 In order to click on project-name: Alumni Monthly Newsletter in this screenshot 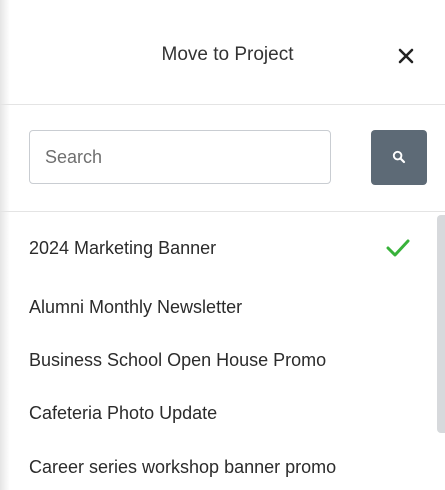, I will do `click(136, 307)`.